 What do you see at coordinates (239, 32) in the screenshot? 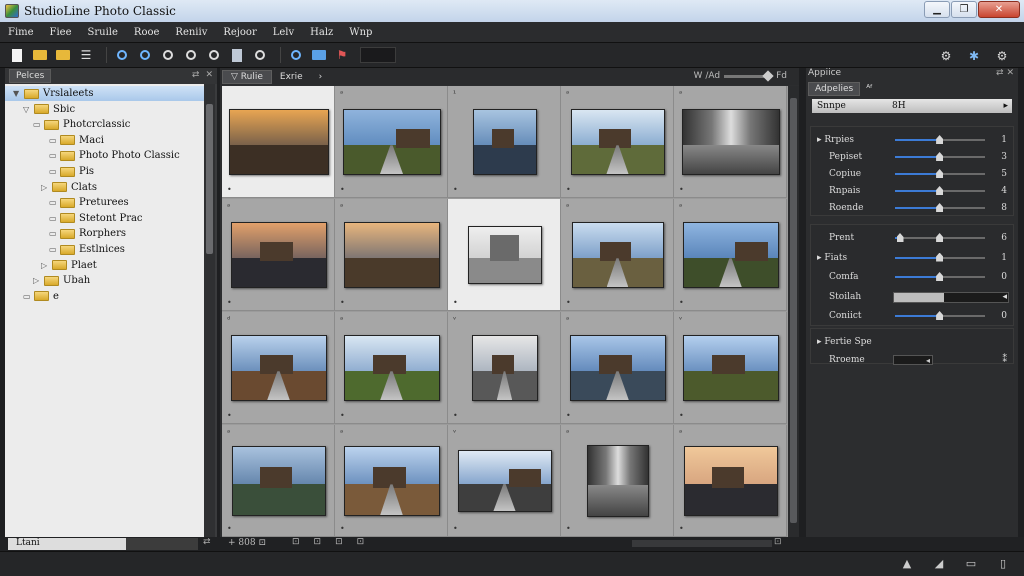
I see `menu-item: Rejoor` at bounding box center [239, 32].